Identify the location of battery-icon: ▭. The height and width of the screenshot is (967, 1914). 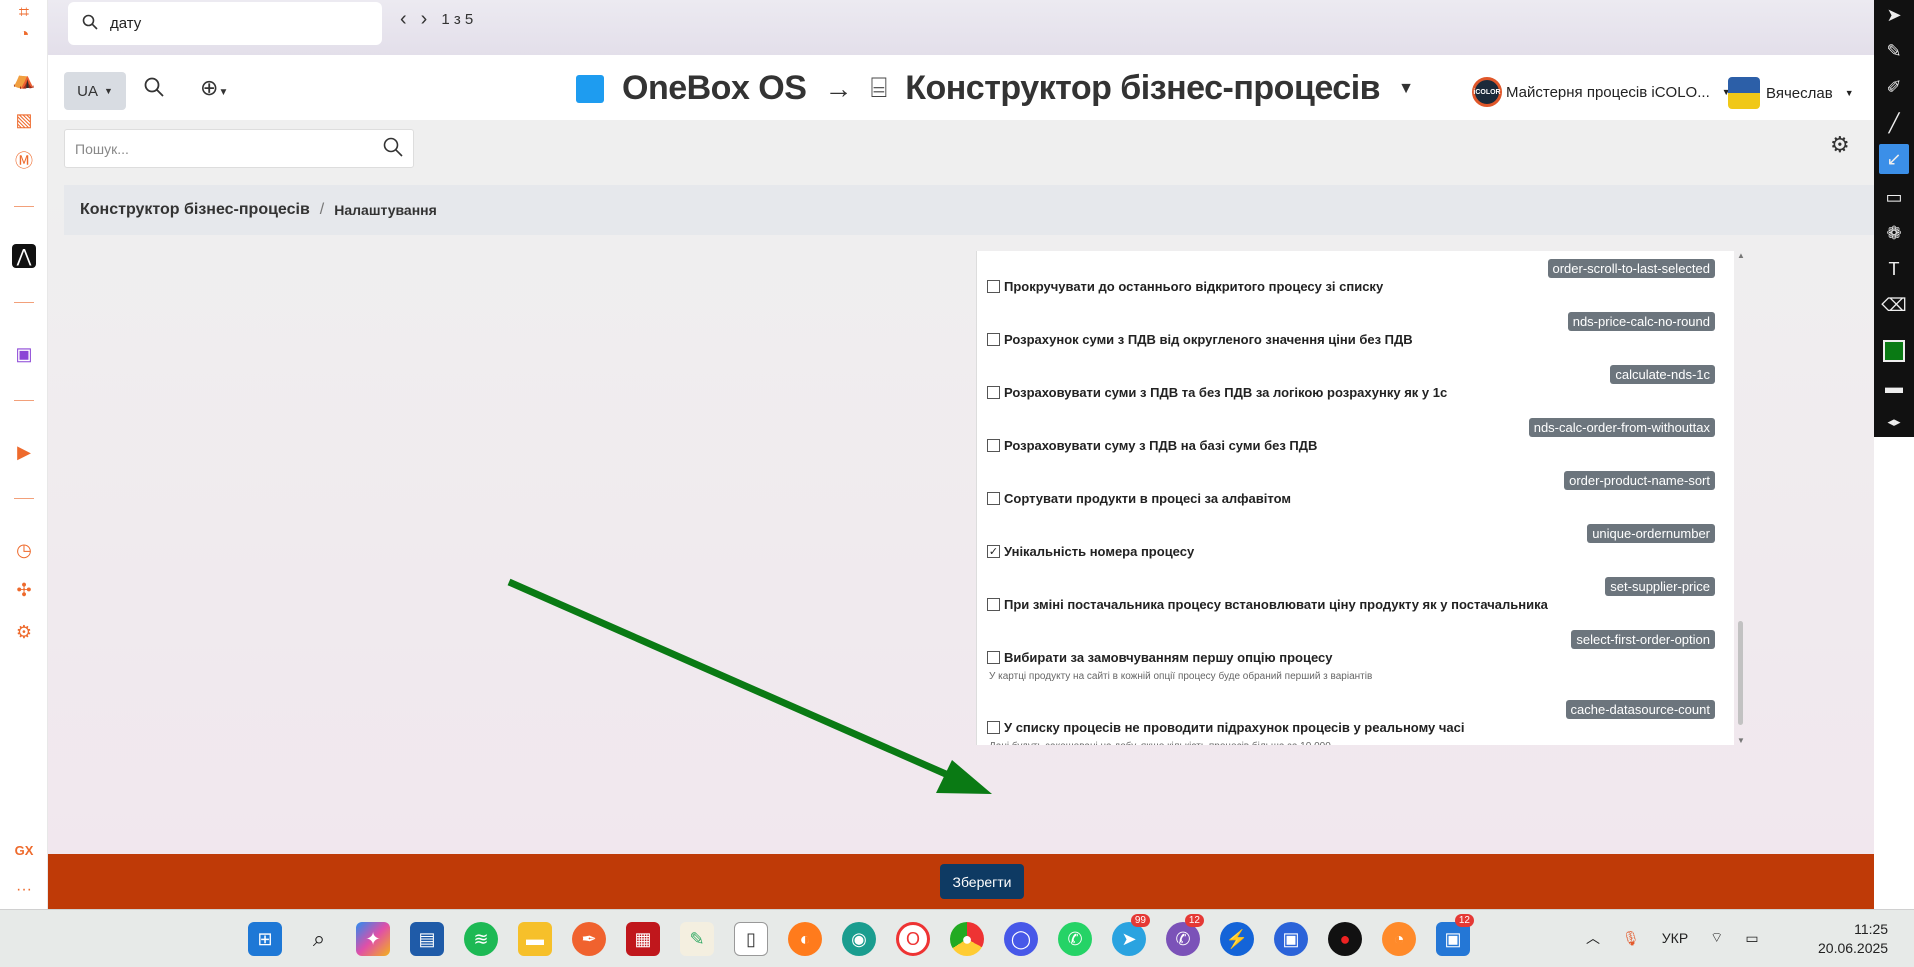
(1751, 938).